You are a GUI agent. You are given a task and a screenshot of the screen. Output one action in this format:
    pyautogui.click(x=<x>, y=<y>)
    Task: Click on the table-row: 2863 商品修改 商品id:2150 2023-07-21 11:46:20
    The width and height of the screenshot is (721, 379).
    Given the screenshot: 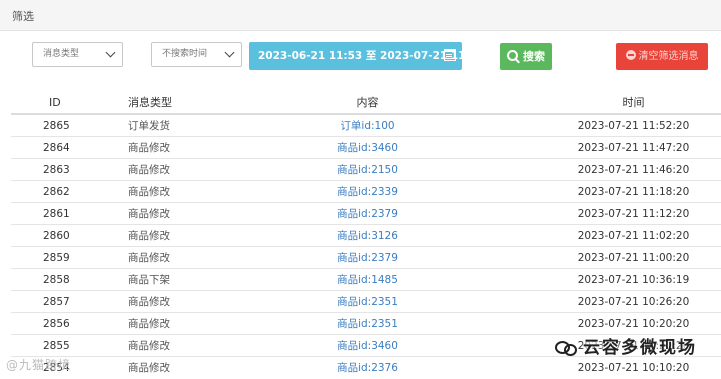 What is the action you would take?
    pyautogui.click(x=366, y=169)
    